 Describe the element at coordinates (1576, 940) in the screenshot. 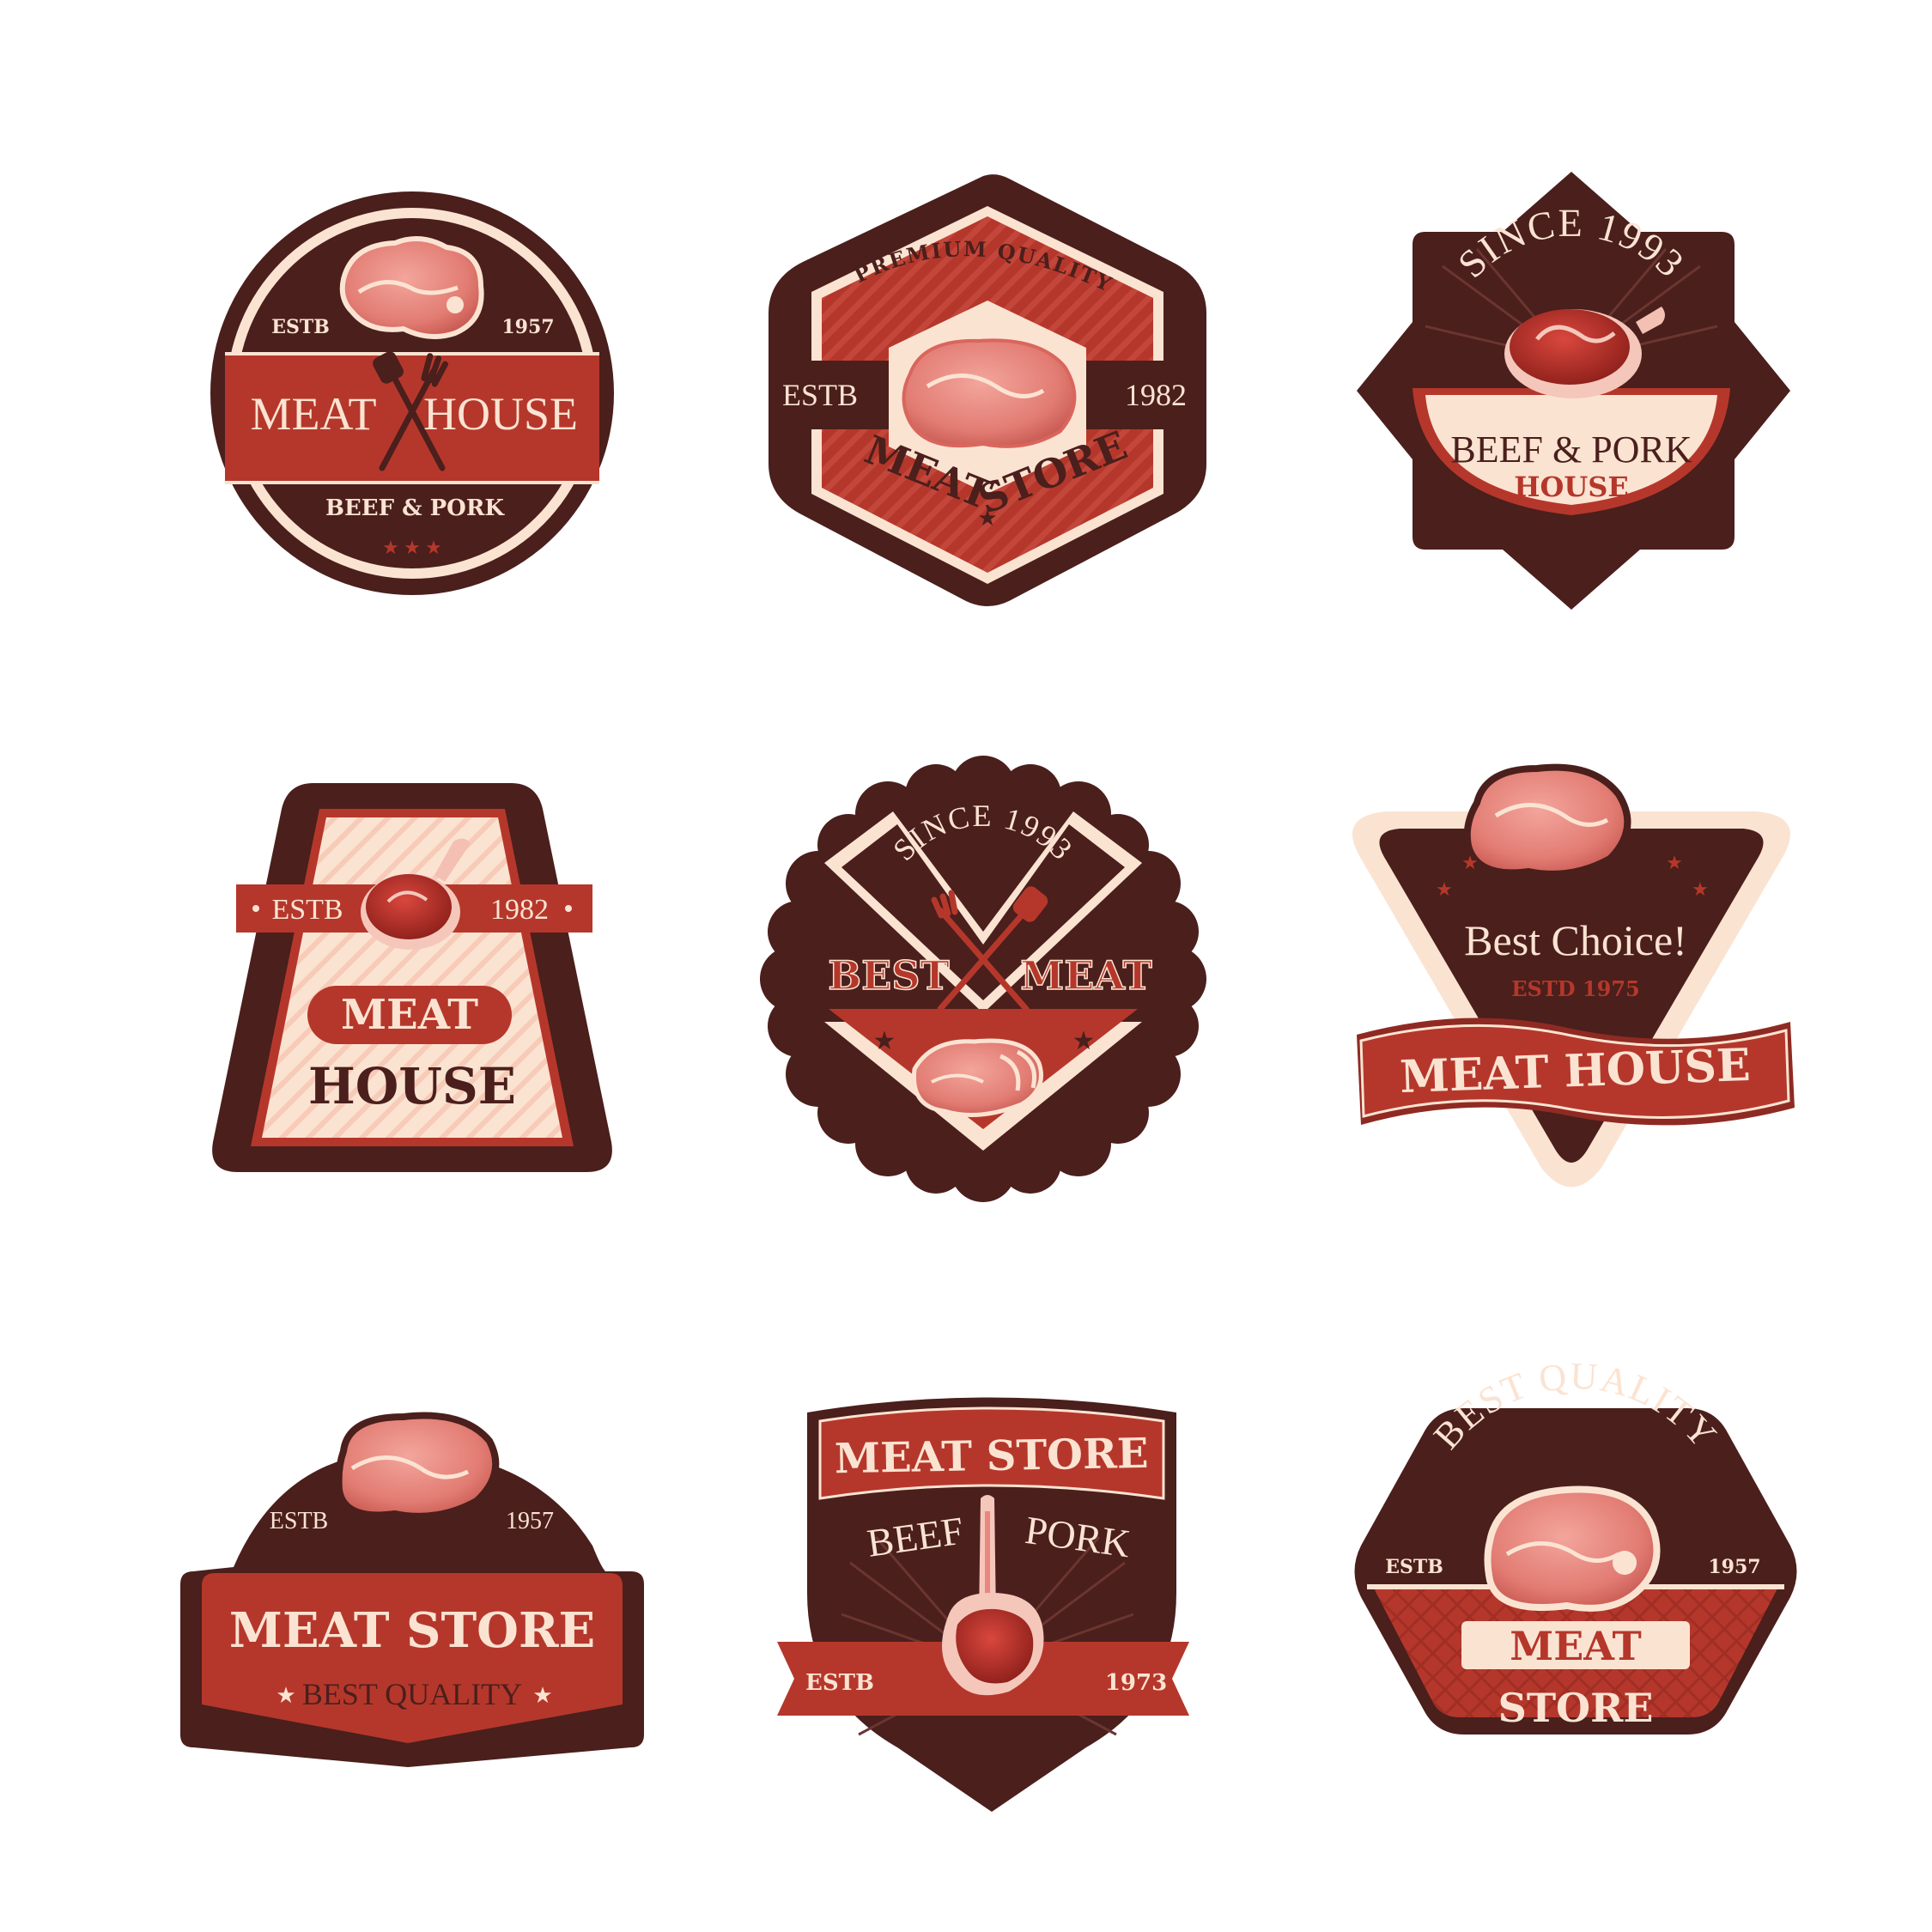

I see `title: Best Choice!` at that location.